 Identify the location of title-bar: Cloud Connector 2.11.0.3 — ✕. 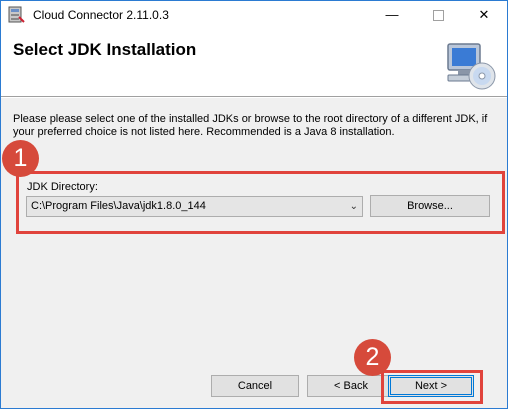
(254, 15).